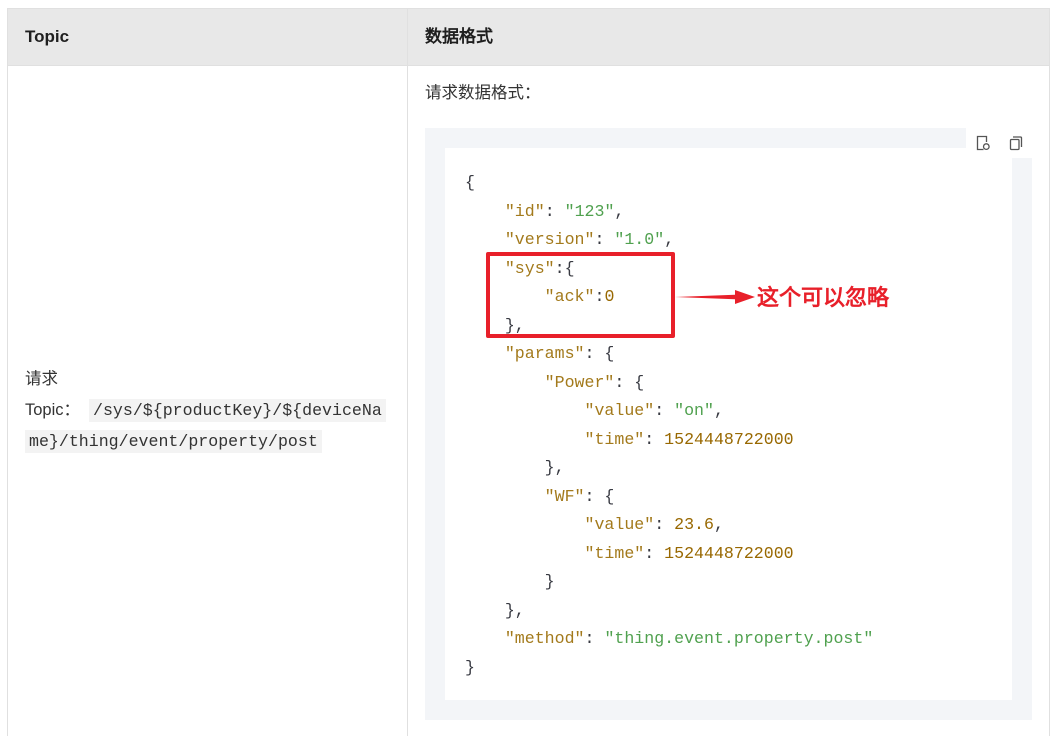  What do you see at coordinates (669, 212) in the screenshot?
I see `code-line: "id": "123",` at bounding box center [669, 212].